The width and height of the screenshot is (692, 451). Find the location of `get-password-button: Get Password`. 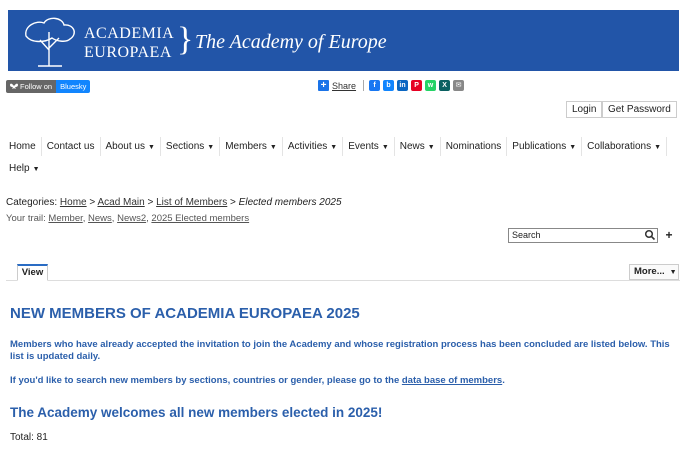

get-password-button: Get Password is located at coordinates (639, 109).